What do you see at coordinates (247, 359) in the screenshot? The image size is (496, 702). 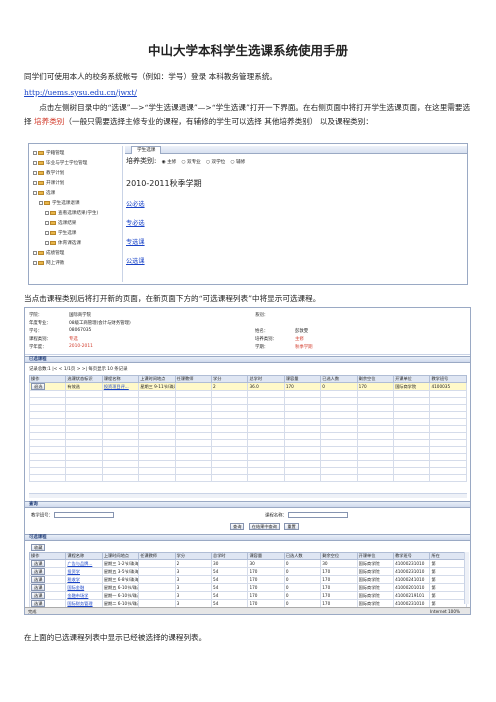 I see `selected-courses-header: 已选课程` at bounding box center [247, 359].